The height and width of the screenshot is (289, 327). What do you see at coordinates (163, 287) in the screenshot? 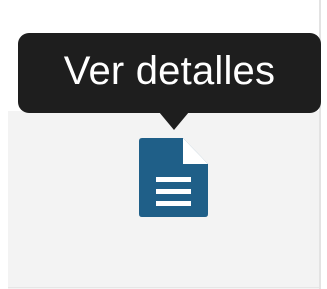
I see `cell-bottom-divider` at bounding box center [163, 287].